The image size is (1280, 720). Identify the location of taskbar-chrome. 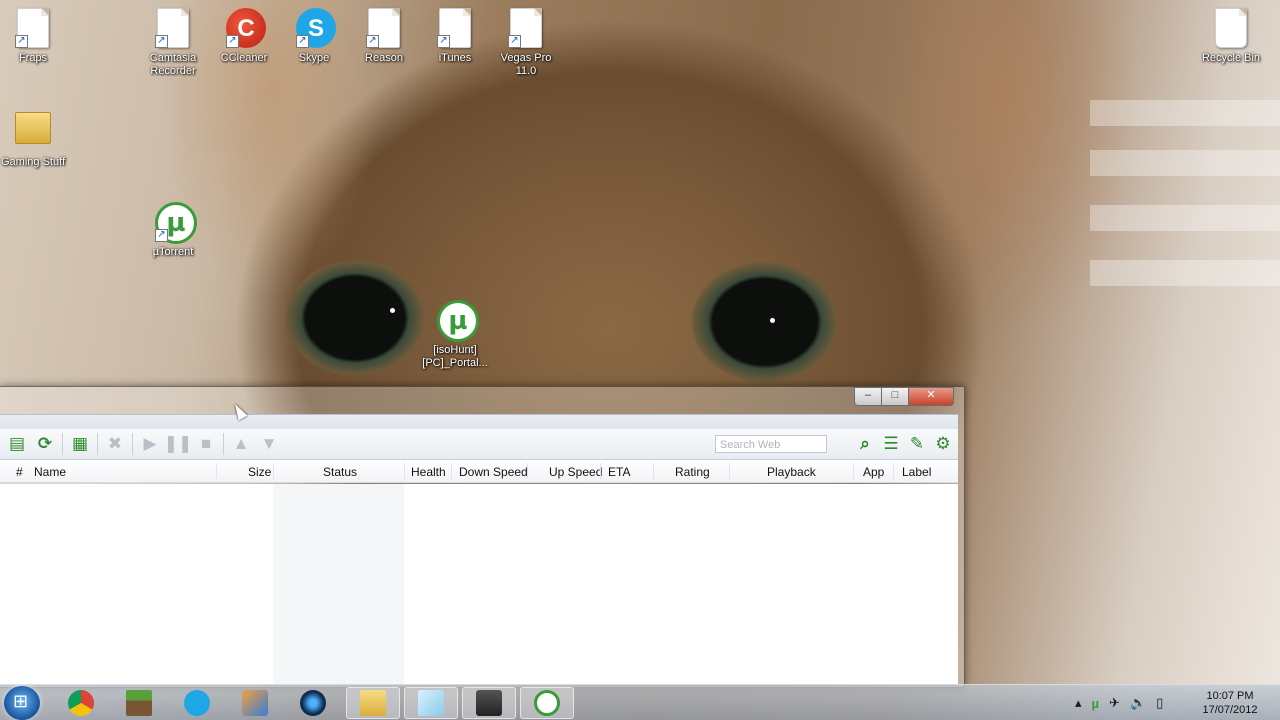
(81, 703).